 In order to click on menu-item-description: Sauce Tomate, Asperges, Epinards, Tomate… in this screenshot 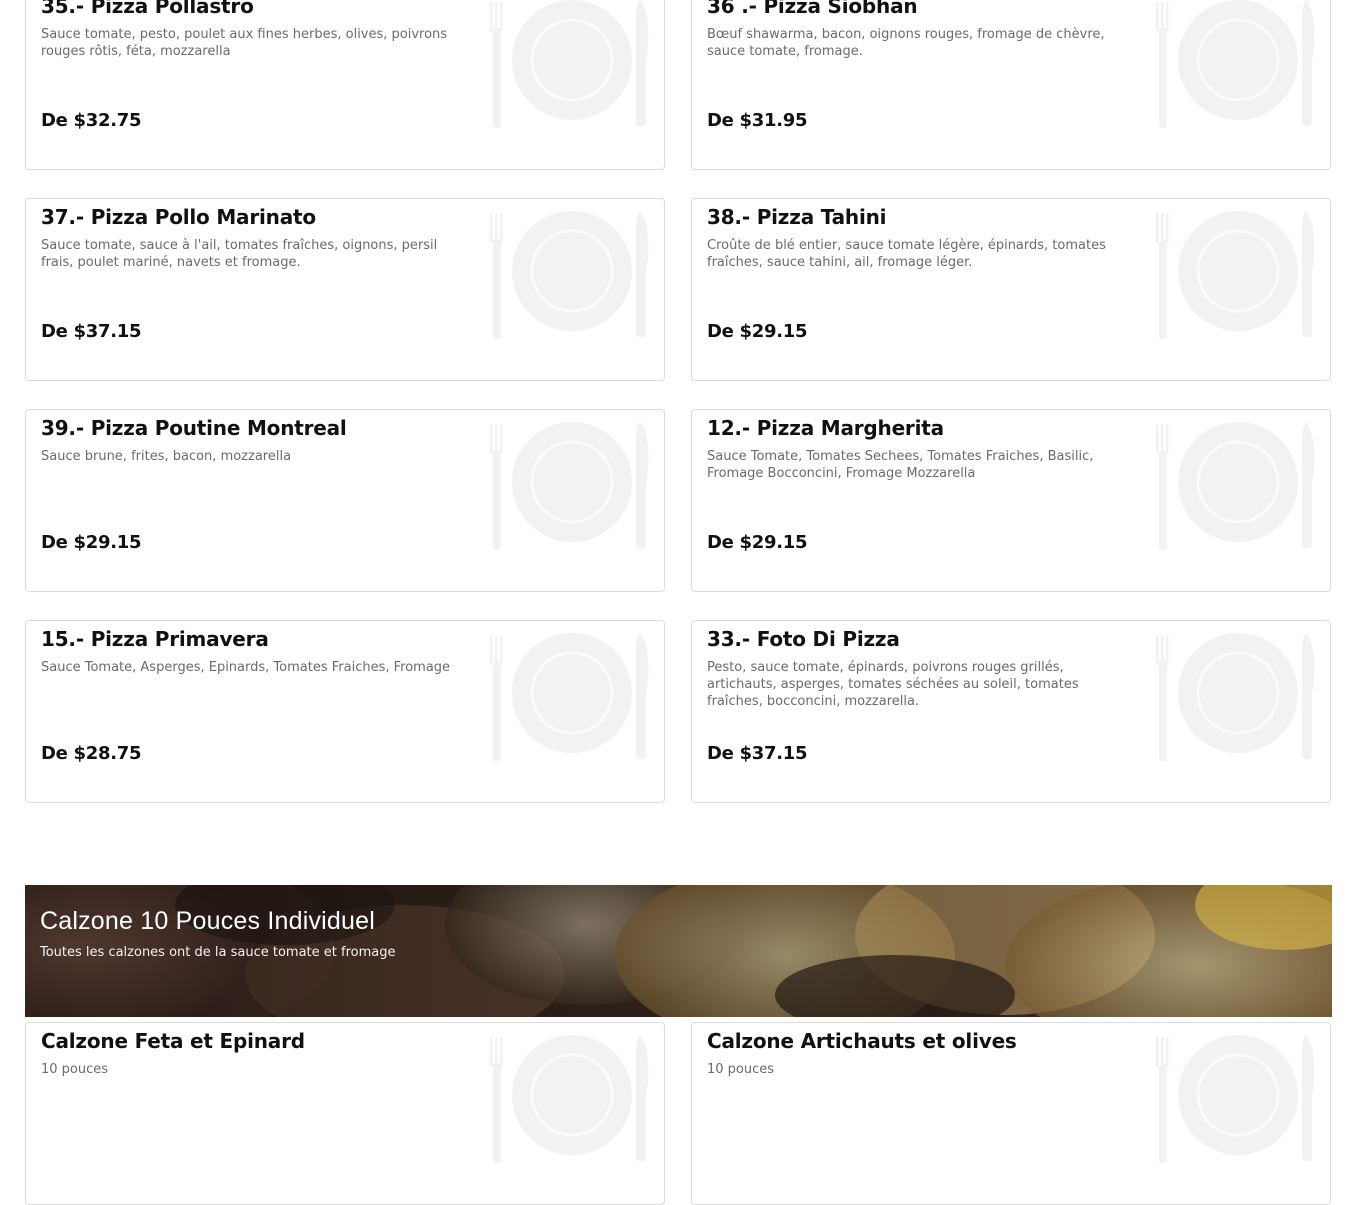, I will do `click(246, 667)`.